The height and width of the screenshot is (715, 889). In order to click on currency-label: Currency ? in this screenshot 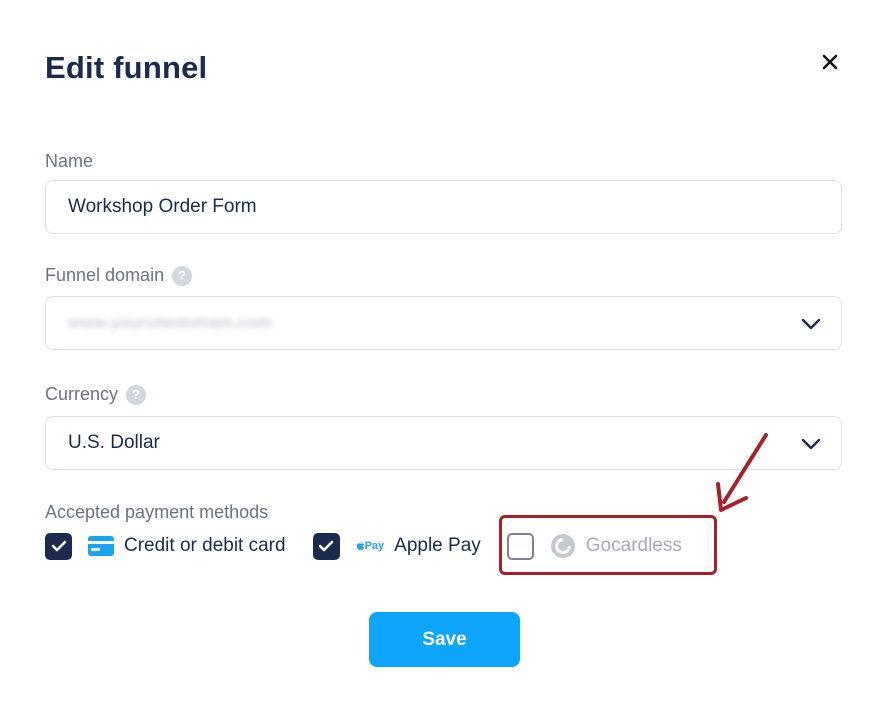, I will do `click(96, 394)`.